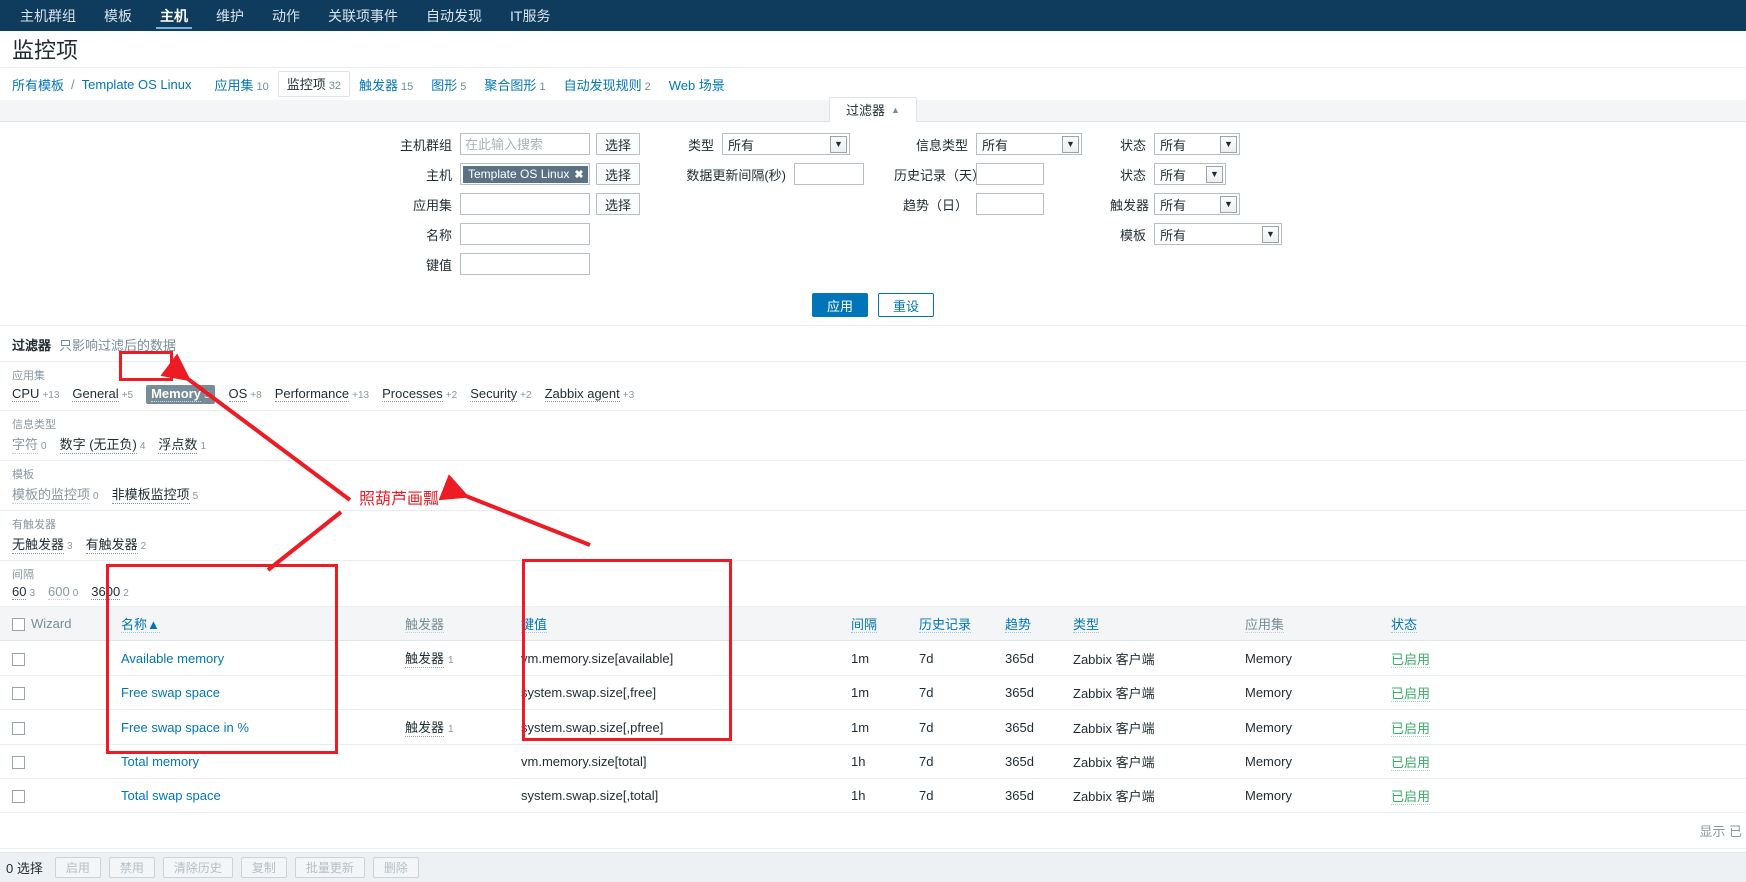 The height and width of the screenshot is (882, 1746). Describe the element at coordinates (172, 658) in the screenshot. I see `item-name-link: Available memory` at that location.